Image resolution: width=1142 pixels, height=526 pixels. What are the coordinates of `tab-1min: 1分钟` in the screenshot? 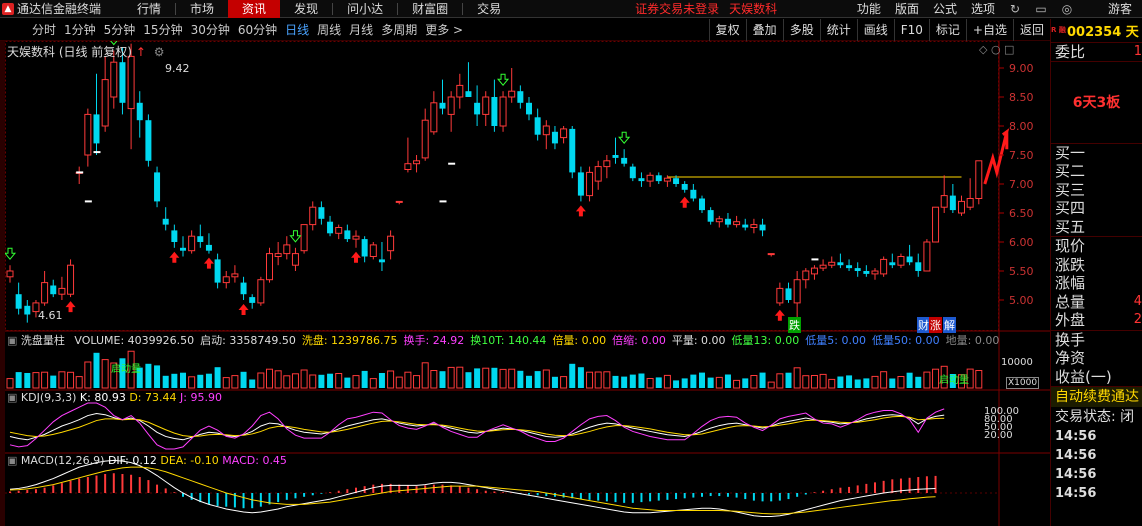 It's located at (80, 29).